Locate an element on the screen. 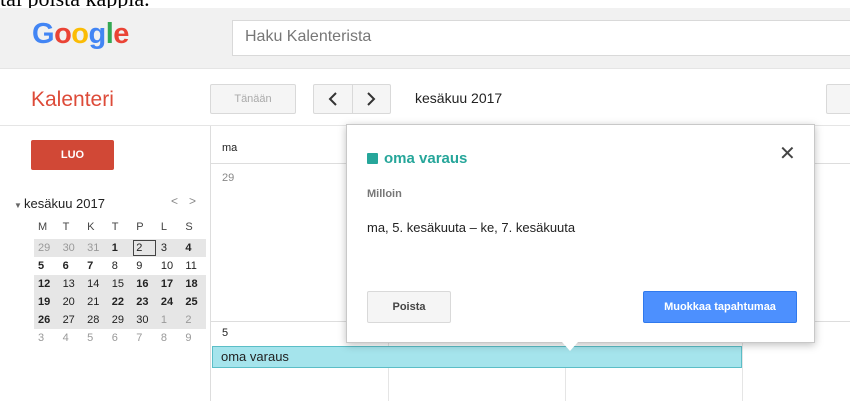  mini-day: 18 is located at coordinates (193, 284).